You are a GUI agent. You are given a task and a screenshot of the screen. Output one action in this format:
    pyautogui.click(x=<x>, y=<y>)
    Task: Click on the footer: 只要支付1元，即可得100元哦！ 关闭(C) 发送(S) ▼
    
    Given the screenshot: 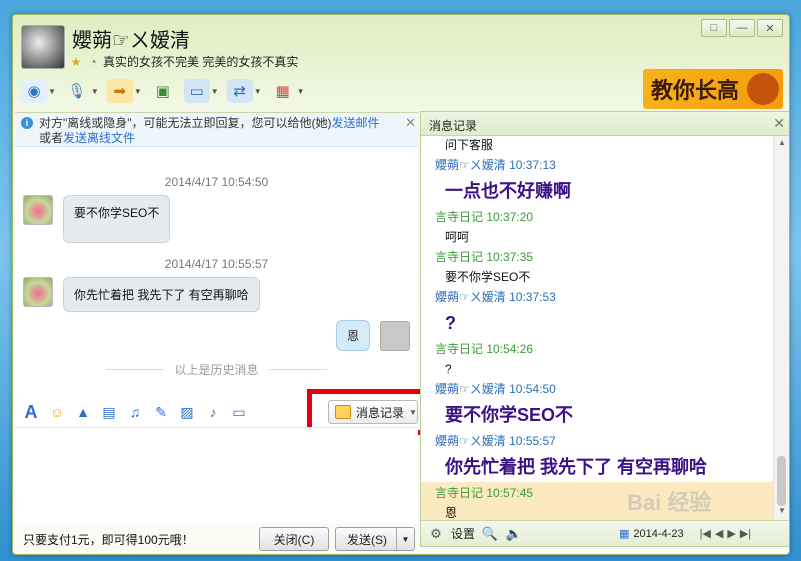 What is the action you would take?
    pyautogui.click(x=216, y=538)
    